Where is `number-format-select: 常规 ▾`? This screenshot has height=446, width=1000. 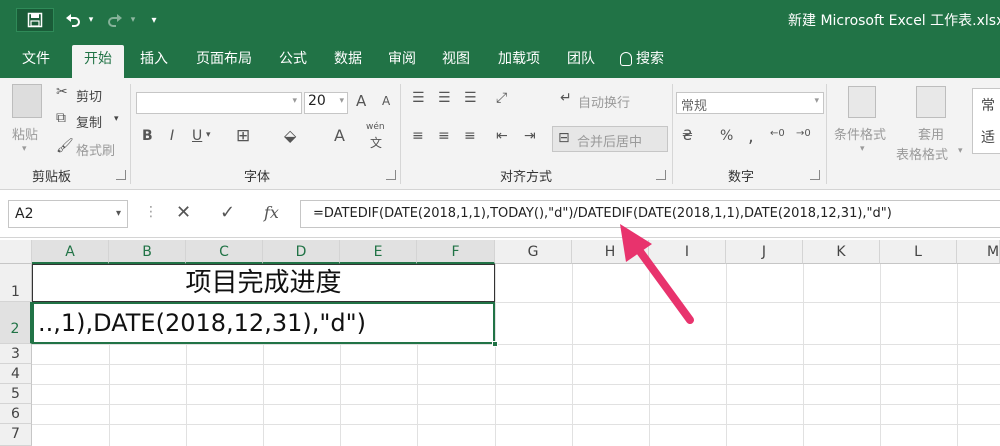 number-format-select: 常规 ▾ is located at coordinates (750, 103).